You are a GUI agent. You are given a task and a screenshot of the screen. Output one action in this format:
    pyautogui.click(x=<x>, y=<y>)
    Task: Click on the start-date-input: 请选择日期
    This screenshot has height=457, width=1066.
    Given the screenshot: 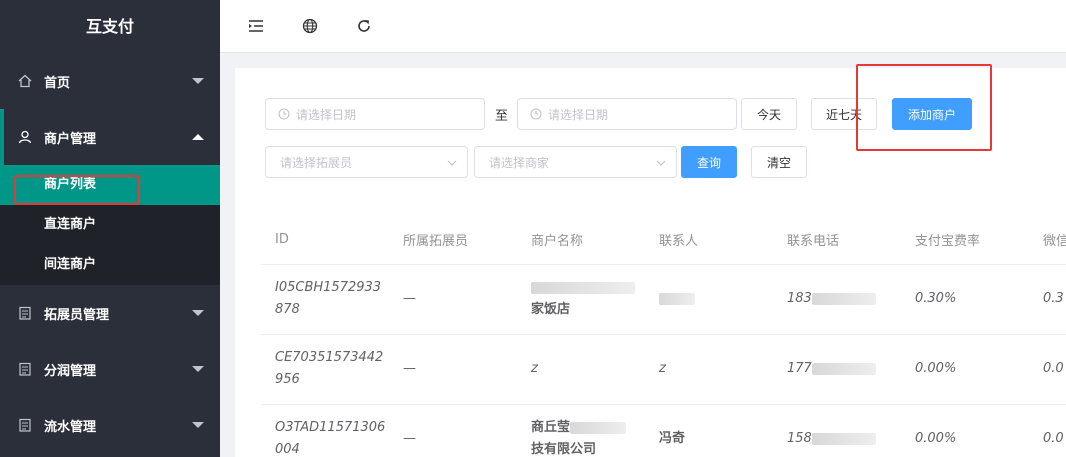 What is the action you would take?
    pyautogui.click(x=375, y=114)
    